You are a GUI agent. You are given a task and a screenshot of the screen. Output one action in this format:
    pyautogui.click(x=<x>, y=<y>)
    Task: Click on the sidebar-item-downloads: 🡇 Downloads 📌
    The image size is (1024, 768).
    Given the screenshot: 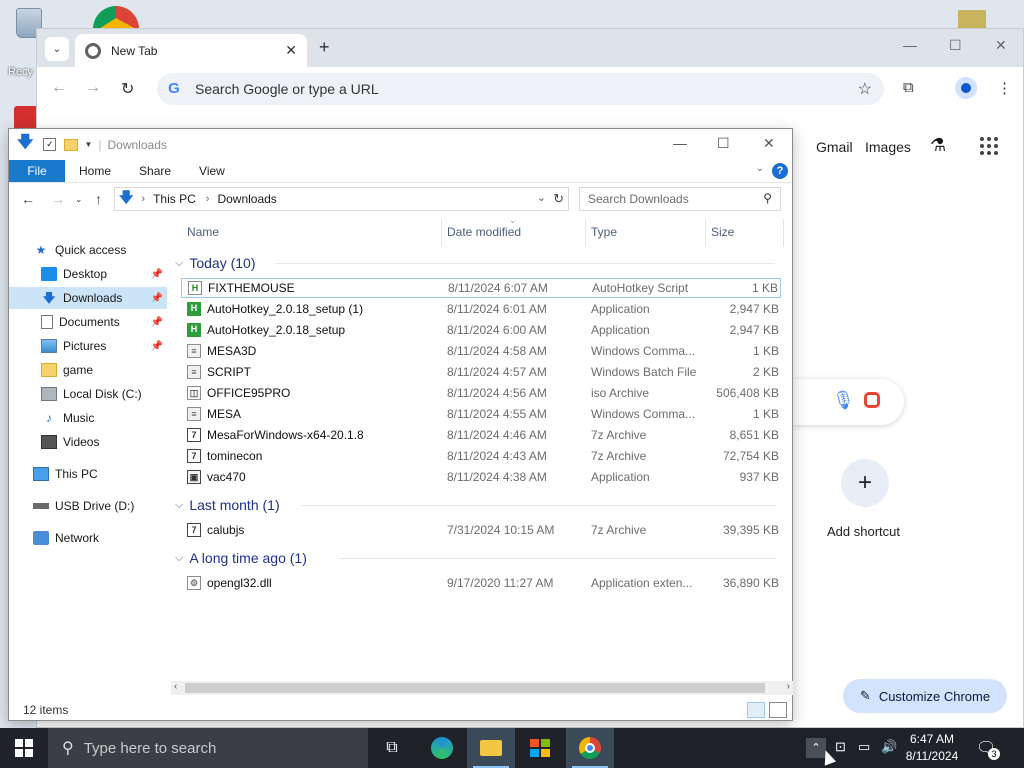 What is the action you would take?
    pyautogui.click(x=88, y=298)
    